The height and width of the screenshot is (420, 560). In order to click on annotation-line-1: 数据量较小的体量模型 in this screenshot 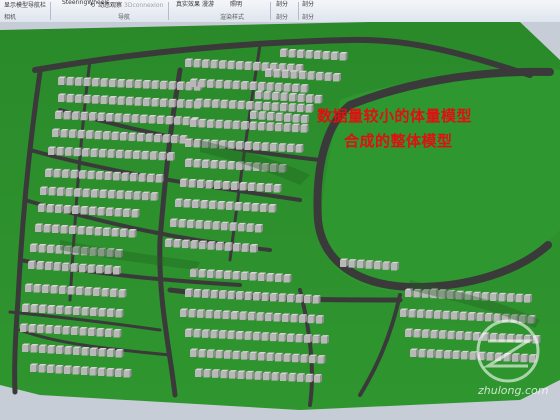, I will do `click(395, 116)`.